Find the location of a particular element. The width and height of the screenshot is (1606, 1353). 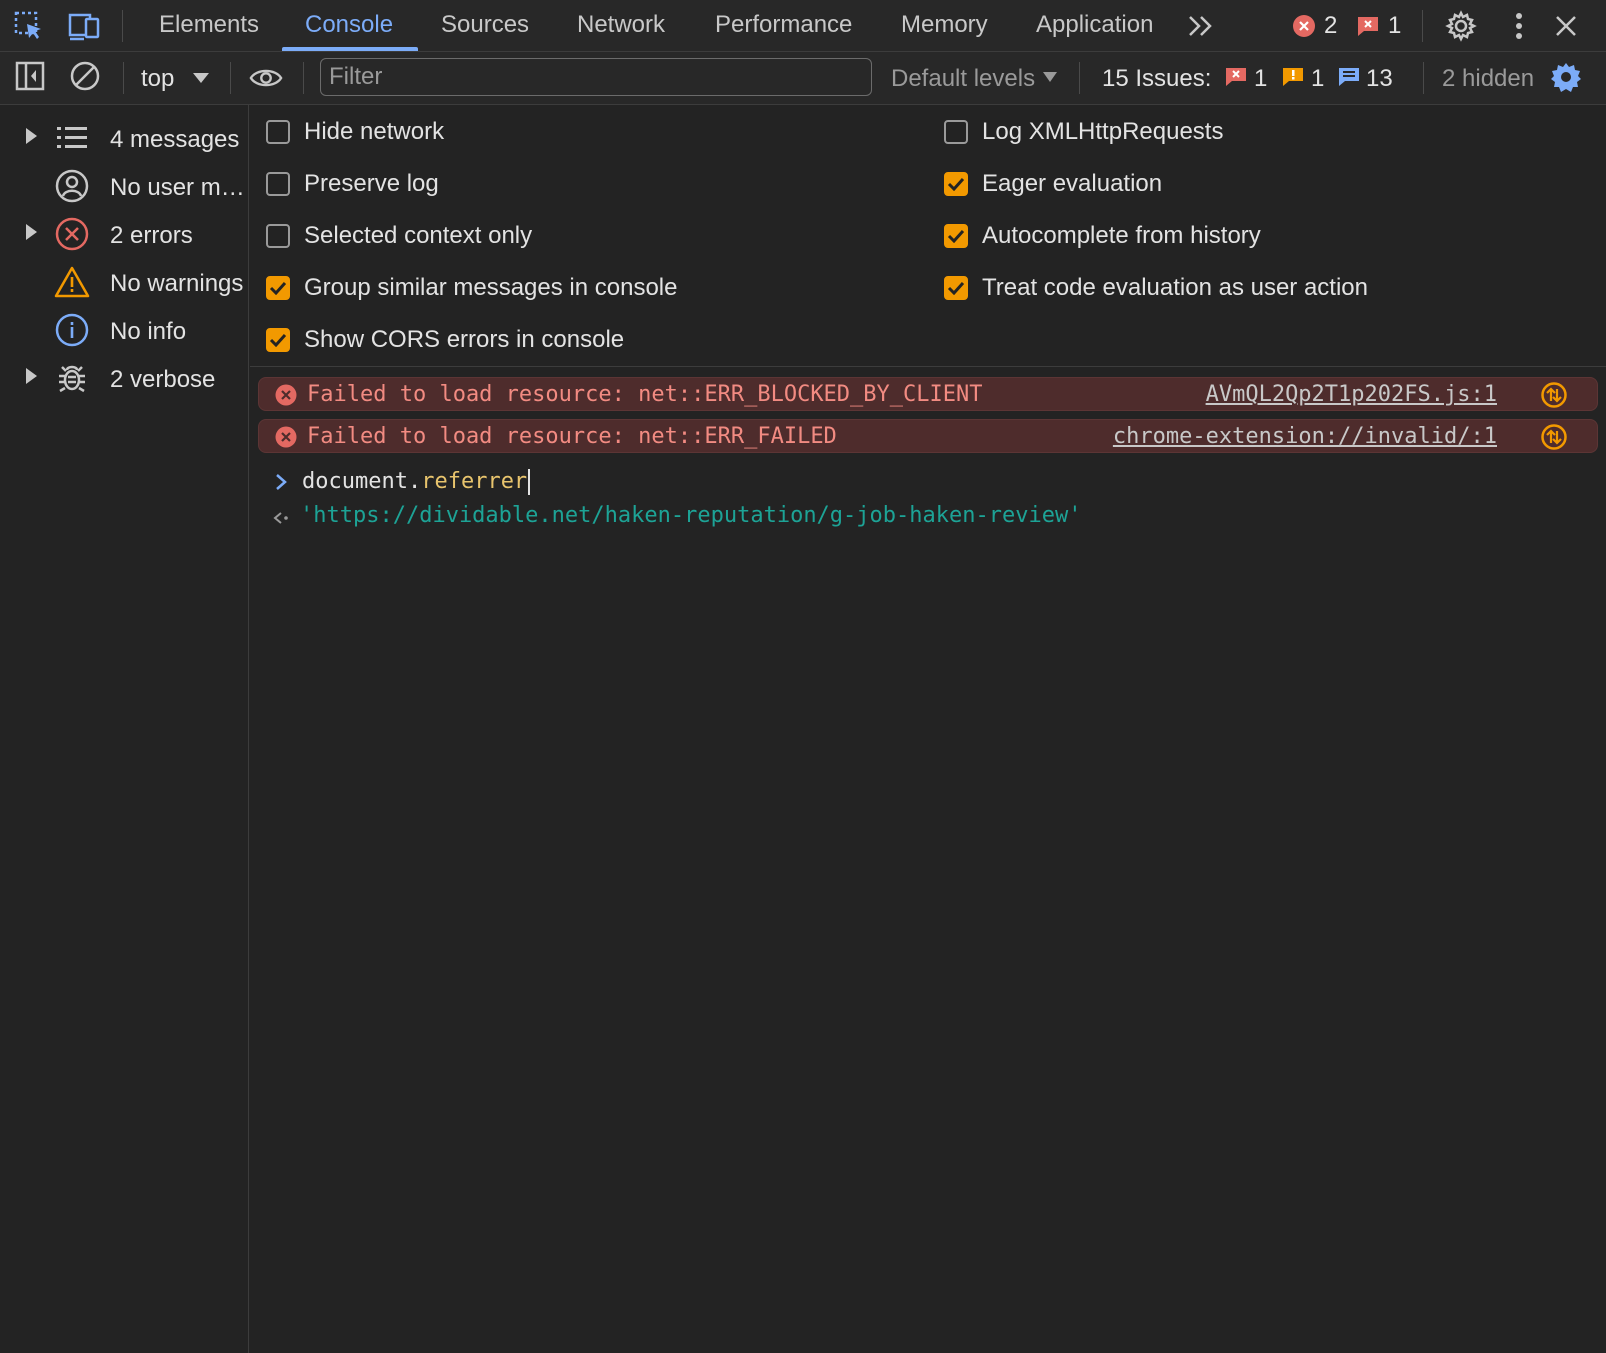

info-icon is located at coordinates (72, 330).